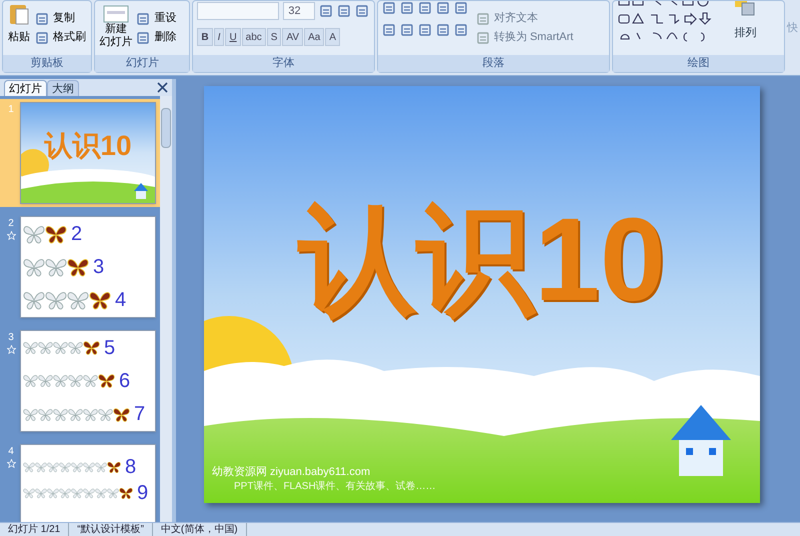  What do you see at coordinates (698, 63) in the screenshot?
I see `group-label: 绘图` at bounding box center [698, 63].